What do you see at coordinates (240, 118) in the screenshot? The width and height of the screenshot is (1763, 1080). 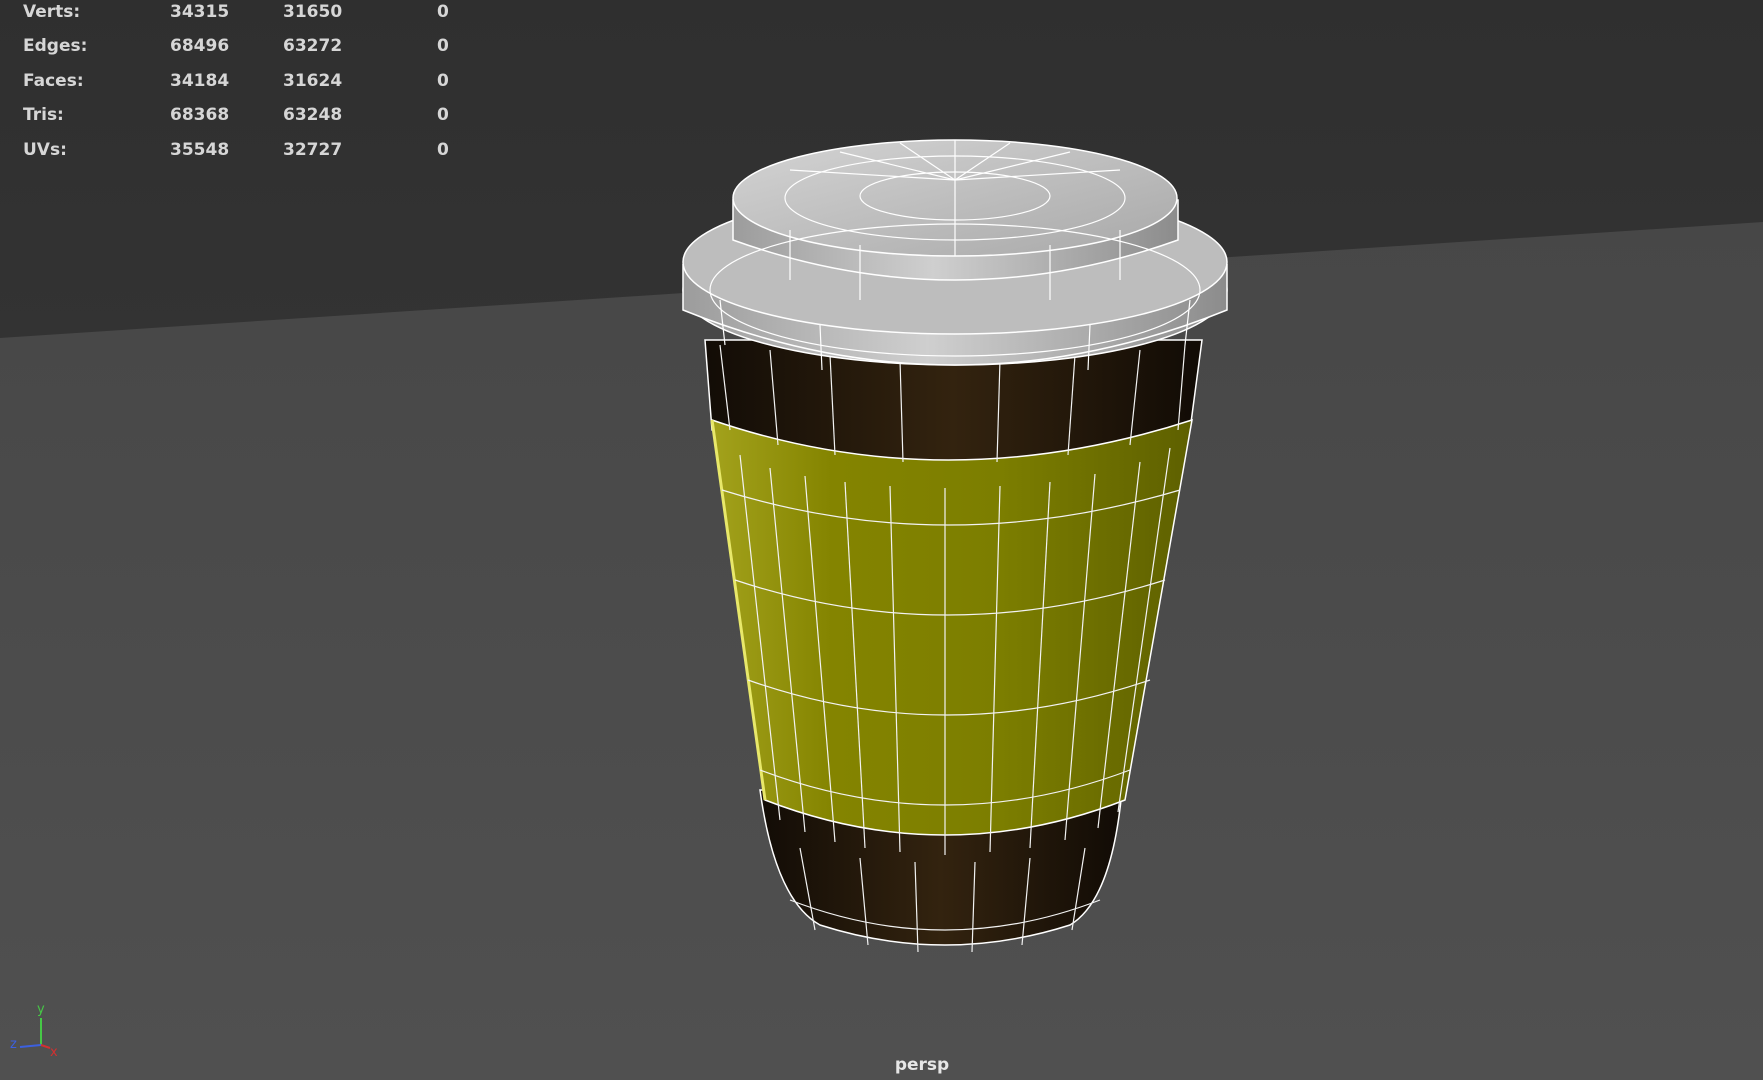 I see `stats-row-tris: Tris: 68368 63248 0` at bounding box center [240, 118].